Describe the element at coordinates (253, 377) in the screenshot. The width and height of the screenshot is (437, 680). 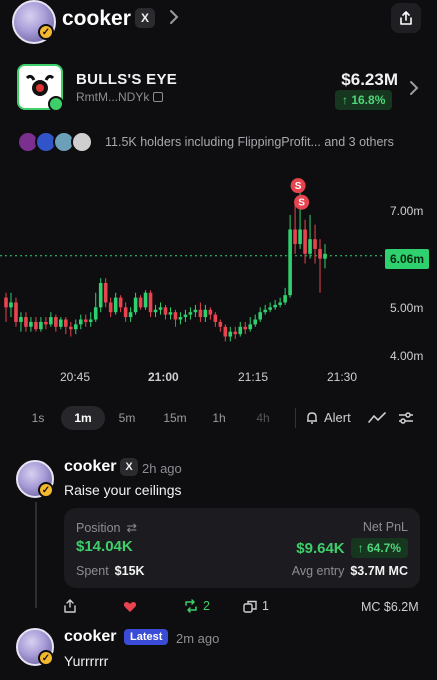
I see `x-tick-label: 21:15` at that location.